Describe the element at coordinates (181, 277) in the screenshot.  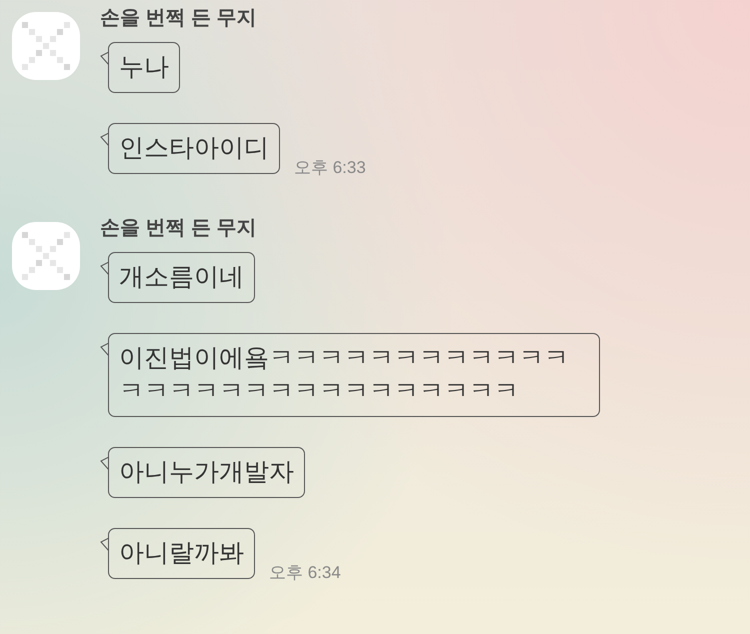
I see `message-bubble: 개소름이네` at that location.